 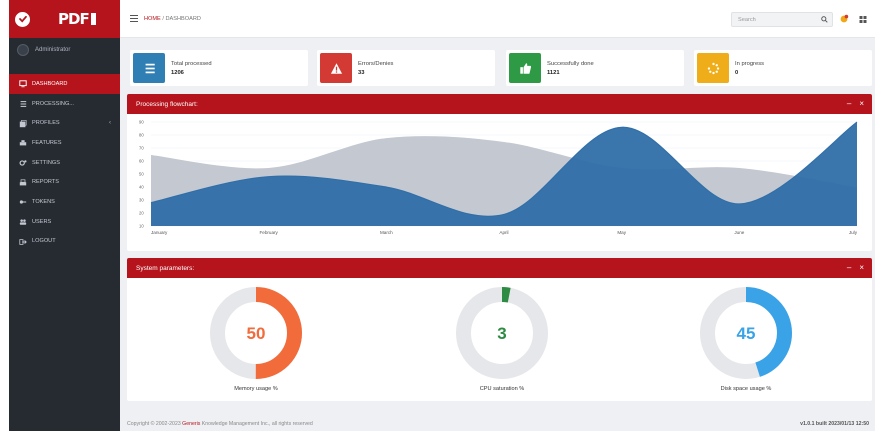 I want to click on flowchart-title: Processing flowchart:, so click(x=167, y=104).